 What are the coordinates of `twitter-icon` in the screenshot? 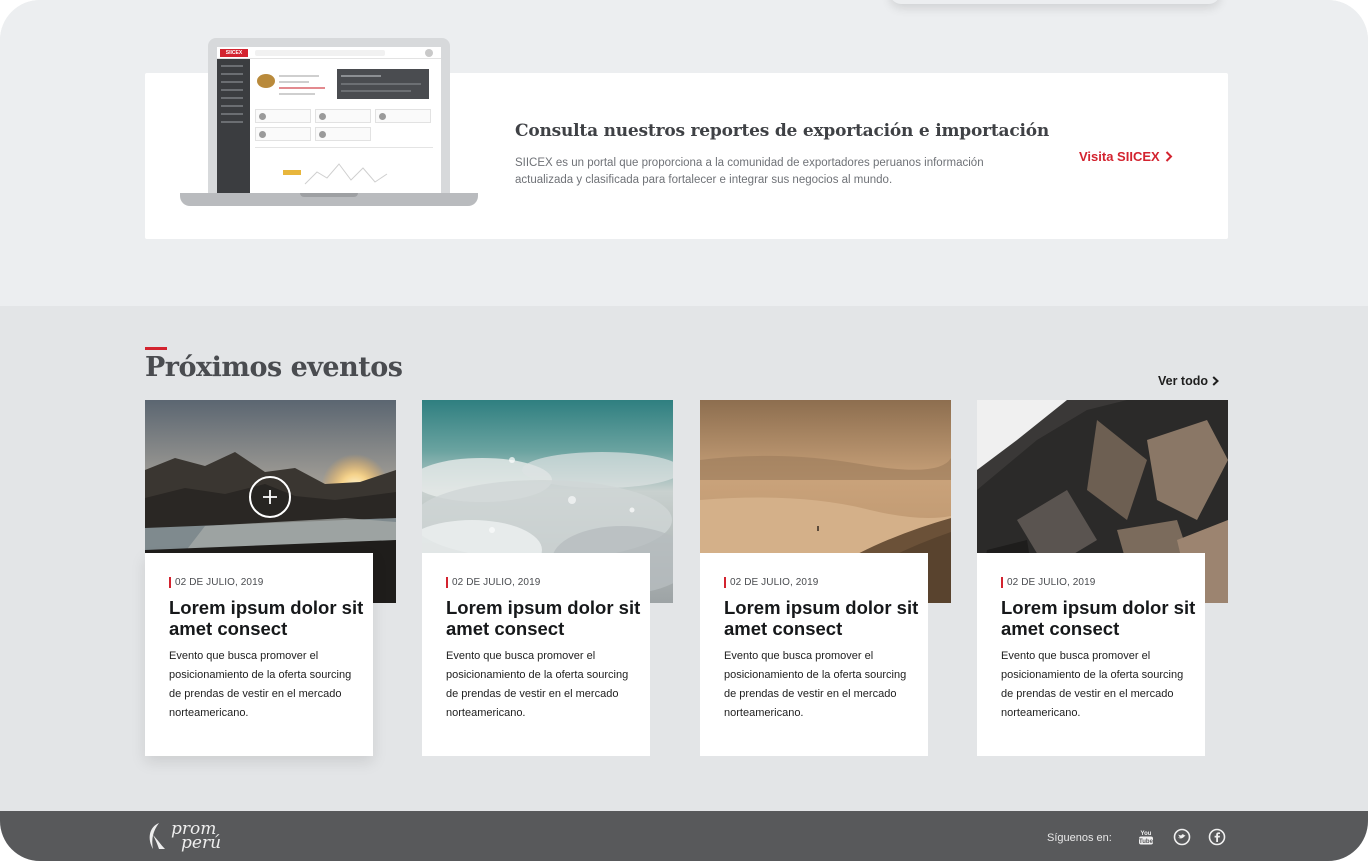 It's located at (1182, 837).